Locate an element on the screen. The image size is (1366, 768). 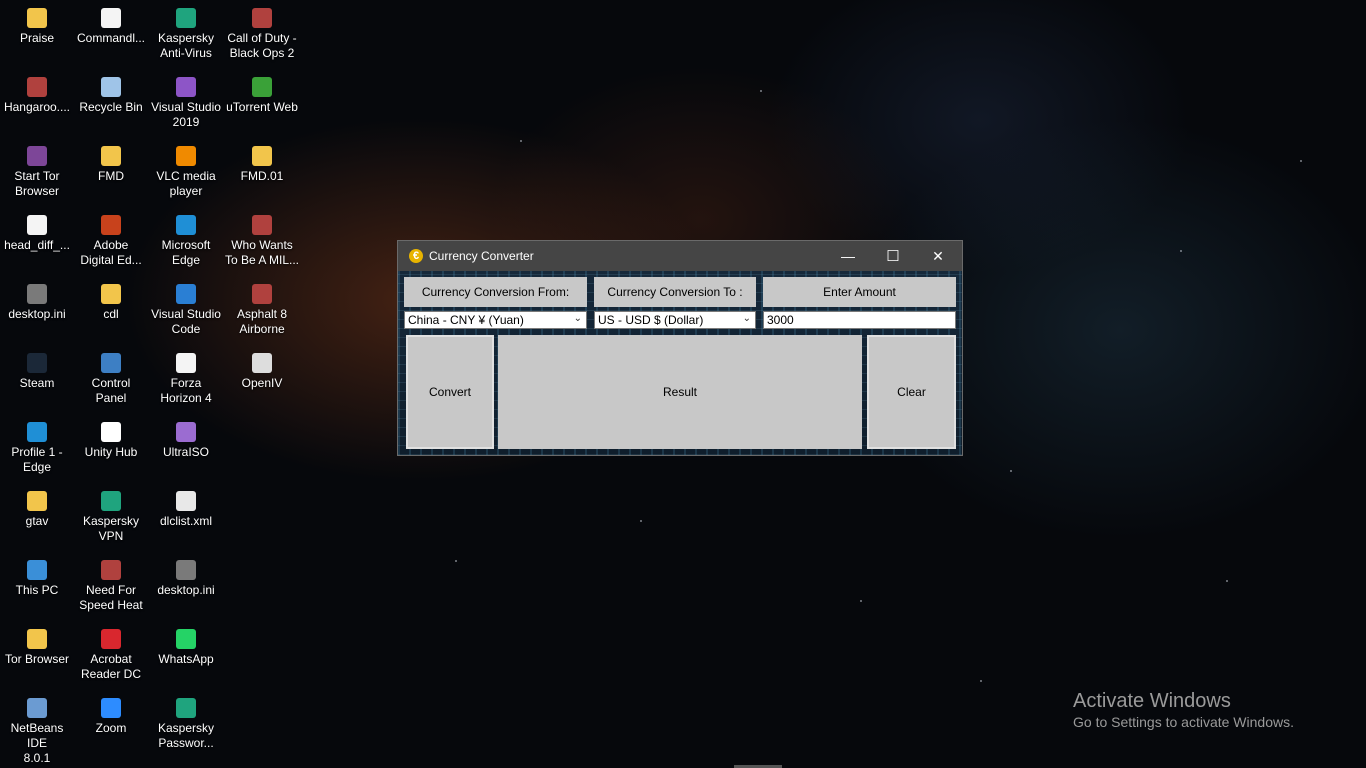
netbeans-icon is located at coordinates (37, 708).